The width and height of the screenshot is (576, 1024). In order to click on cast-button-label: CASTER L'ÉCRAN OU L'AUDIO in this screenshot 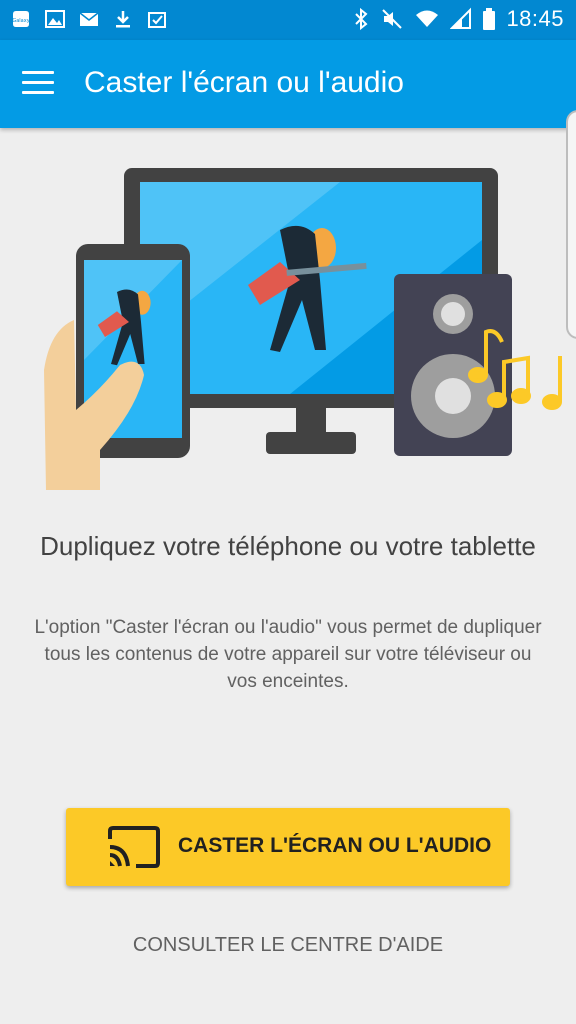, I will do `click(335, 845)`.